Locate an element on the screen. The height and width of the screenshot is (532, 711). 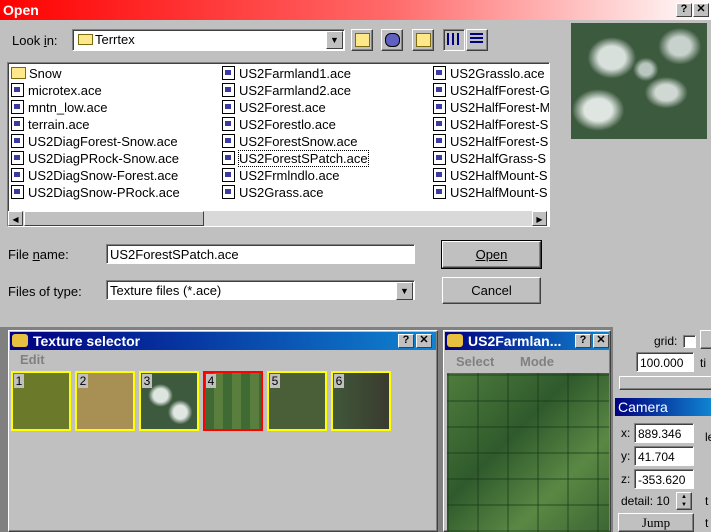
list-item: US2HalfForest-M is located at coordinates (491, 107).